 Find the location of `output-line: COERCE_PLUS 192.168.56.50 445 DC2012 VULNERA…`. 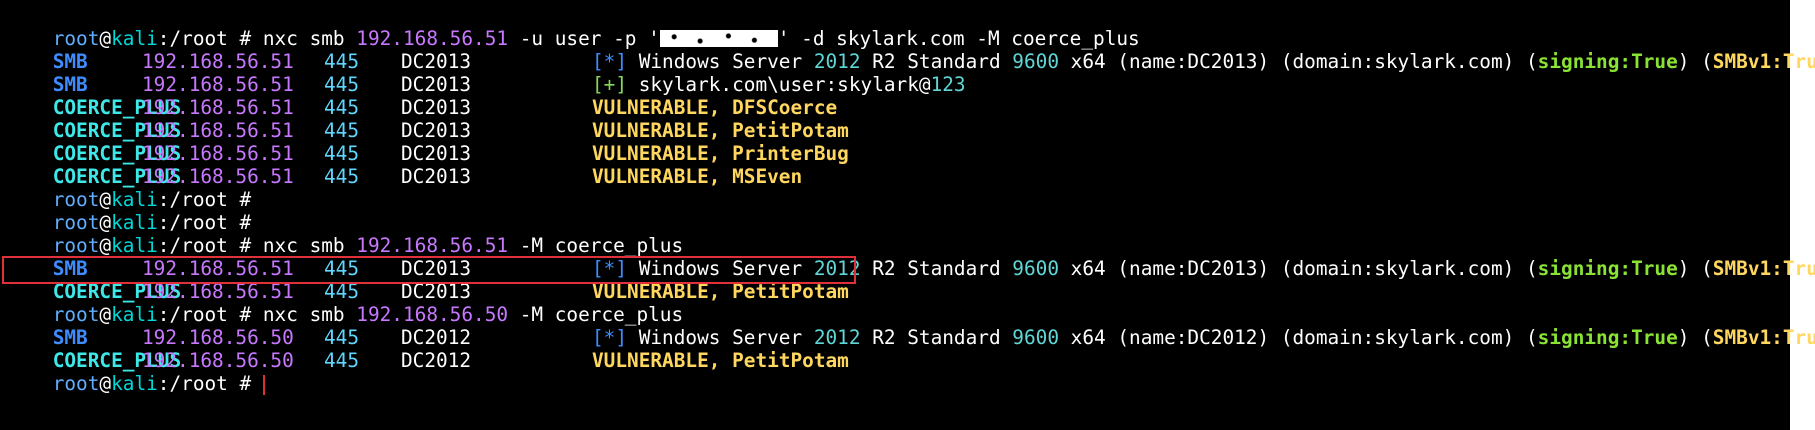

output-line: COERCE_PLUS 192.168.56.50 445 DC2012 VULNERA… is located at coordinates (895, 349).